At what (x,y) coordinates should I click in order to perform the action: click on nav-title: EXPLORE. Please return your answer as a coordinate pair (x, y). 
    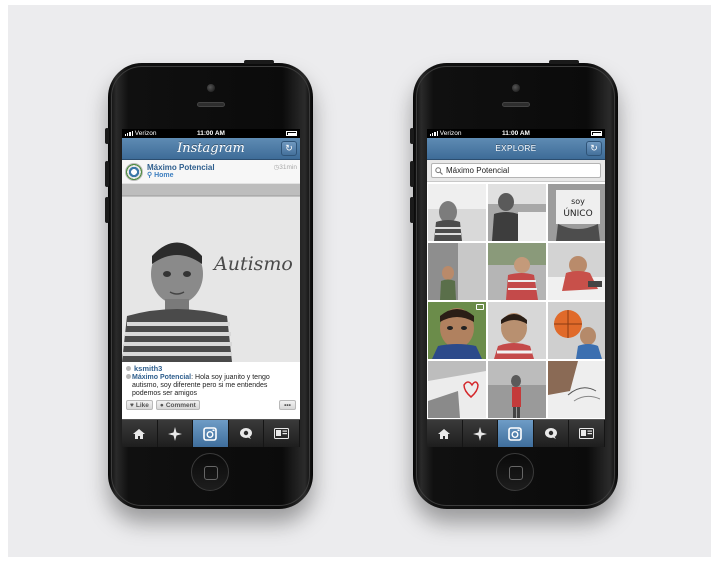
    Looking at the image, I should click on (516, 148).